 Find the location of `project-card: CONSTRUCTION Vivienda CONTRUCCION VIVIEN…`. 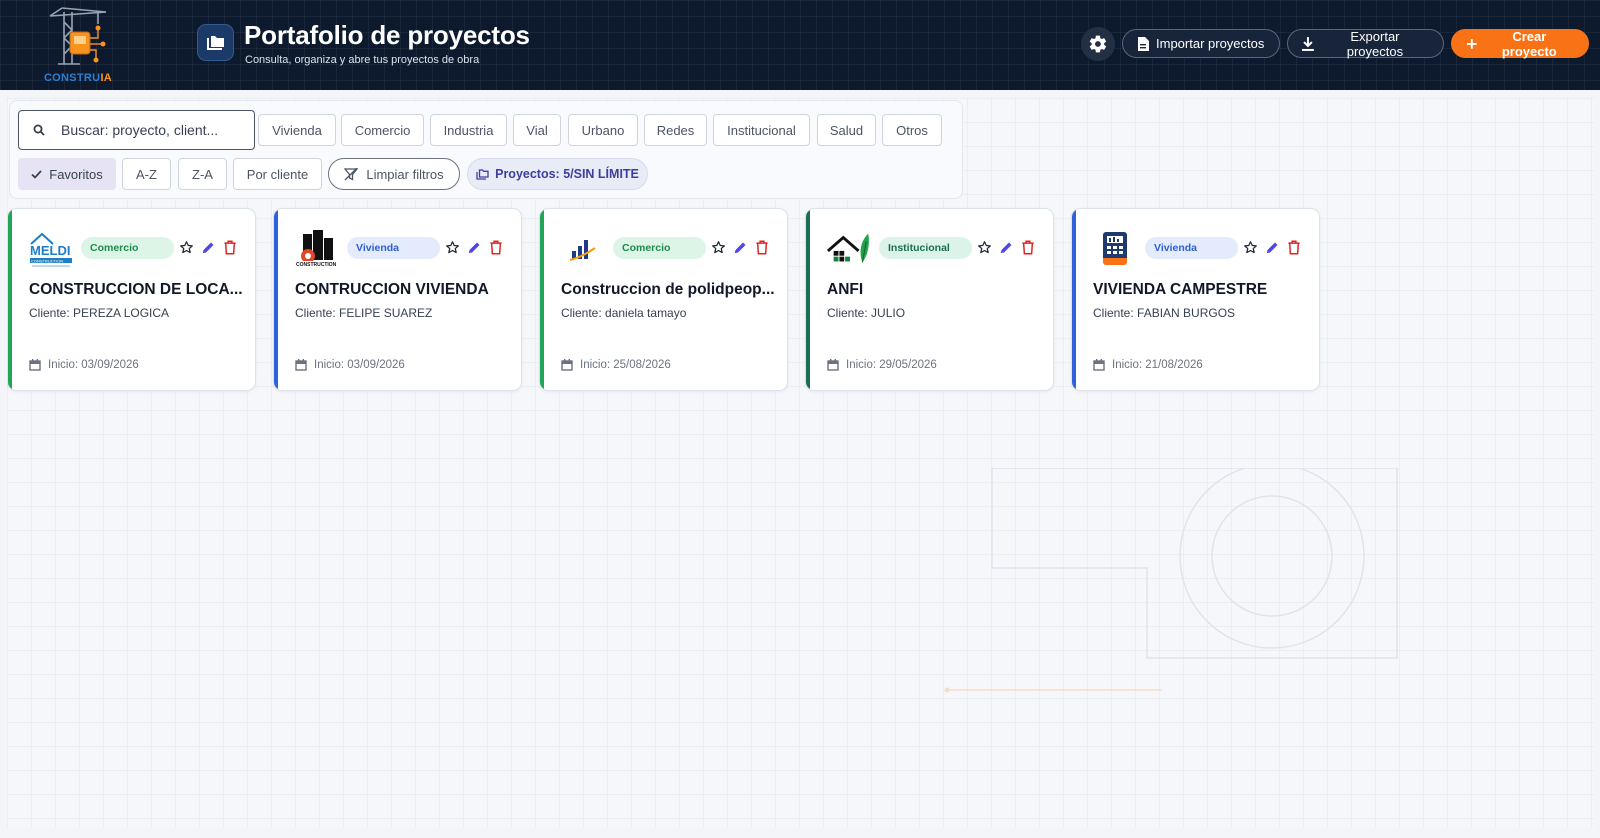

project-card: CONSTRUCTION Vivienda CONTRUCCION VIVIEN… is located at coordinates (397, 299).